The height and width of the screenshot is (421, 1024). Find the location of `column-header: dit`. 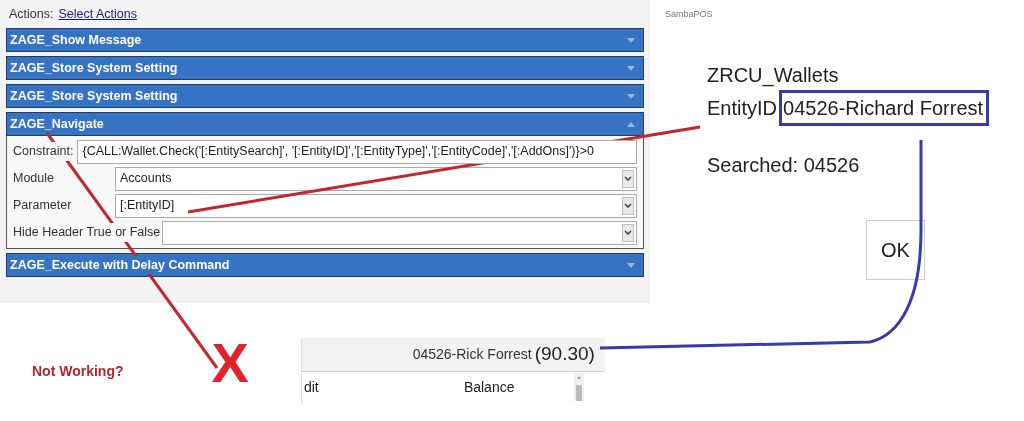

column-header: dit is located at coordinates (311, 387).